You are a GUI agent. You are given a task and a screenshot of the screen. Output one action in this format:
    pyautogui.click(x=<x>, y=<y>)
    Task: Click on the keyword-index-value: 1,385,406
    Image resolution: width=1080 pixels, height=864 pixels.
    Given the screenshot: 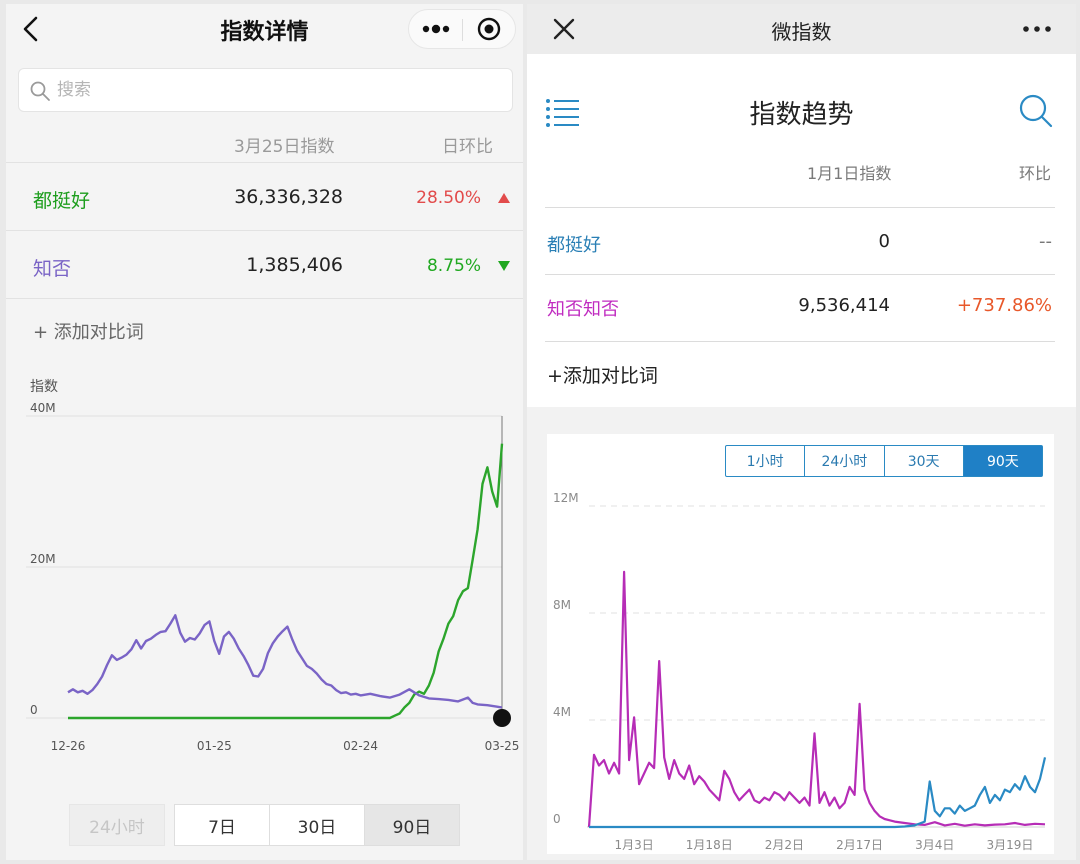 What is the action you would take?
    pyautogui.click(x=294, y=265)
    